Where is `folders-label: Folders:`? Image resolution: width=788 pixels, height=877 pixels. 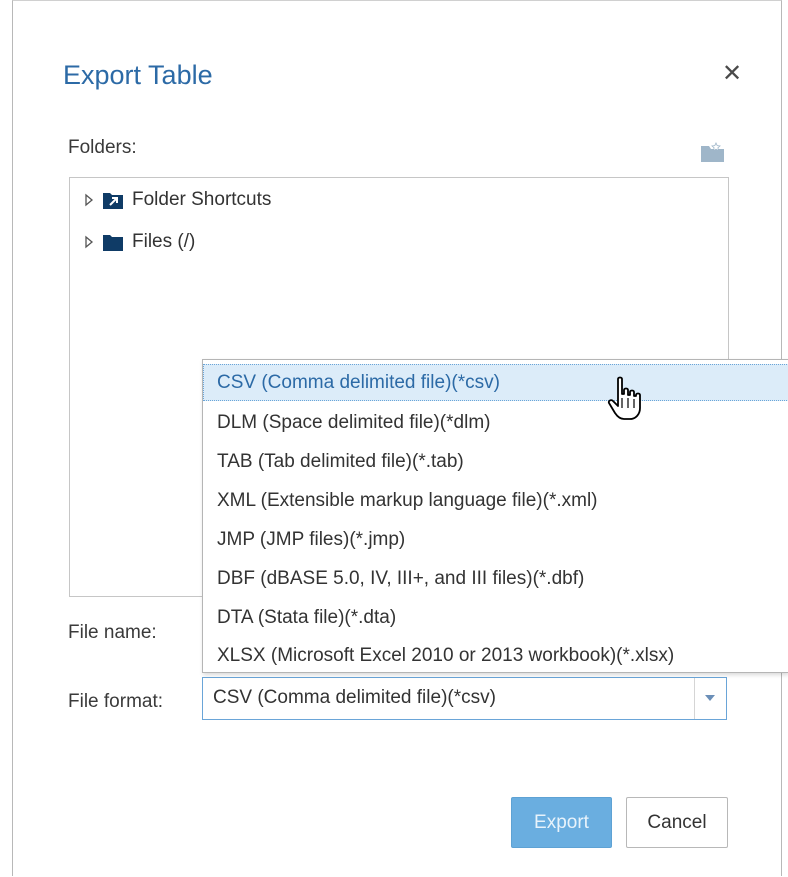 folders-label: Folders: is located at coordinates (102, 147).